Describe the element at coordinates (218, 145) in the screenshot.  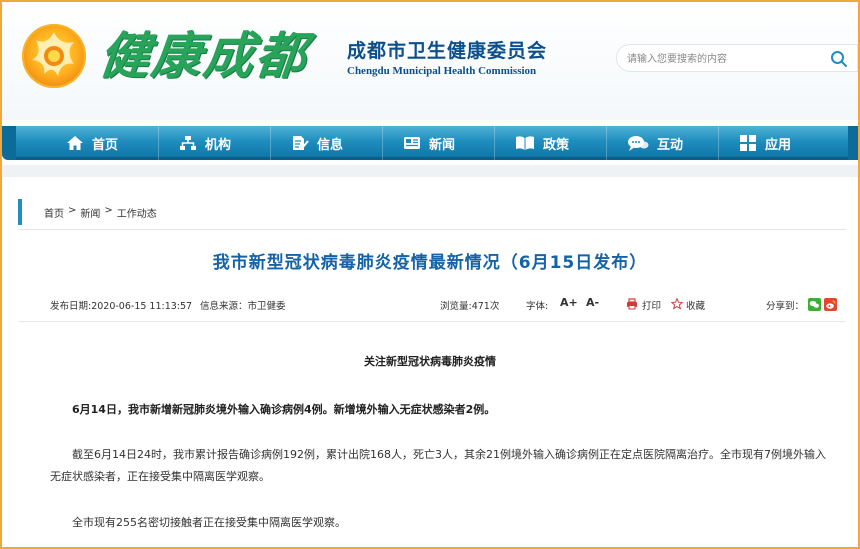
I see `nav-item-label: 机构` at that location.